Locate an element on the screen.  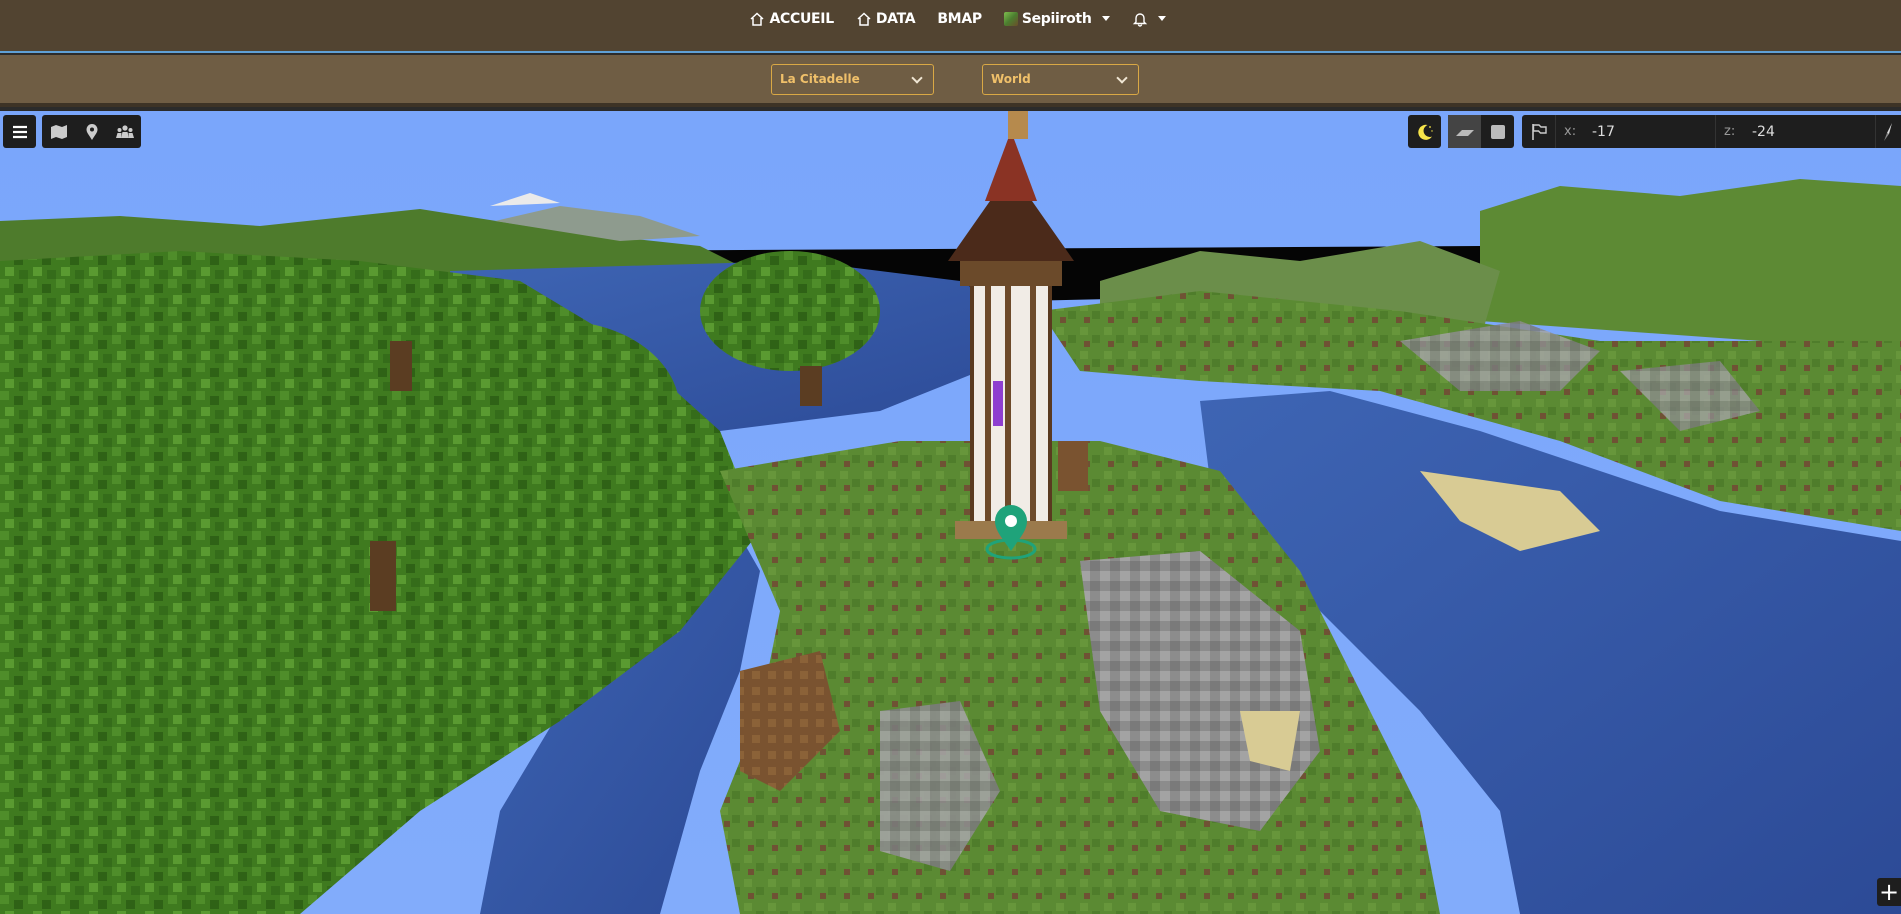
bell-icon is located at coordinates (1139, 19).